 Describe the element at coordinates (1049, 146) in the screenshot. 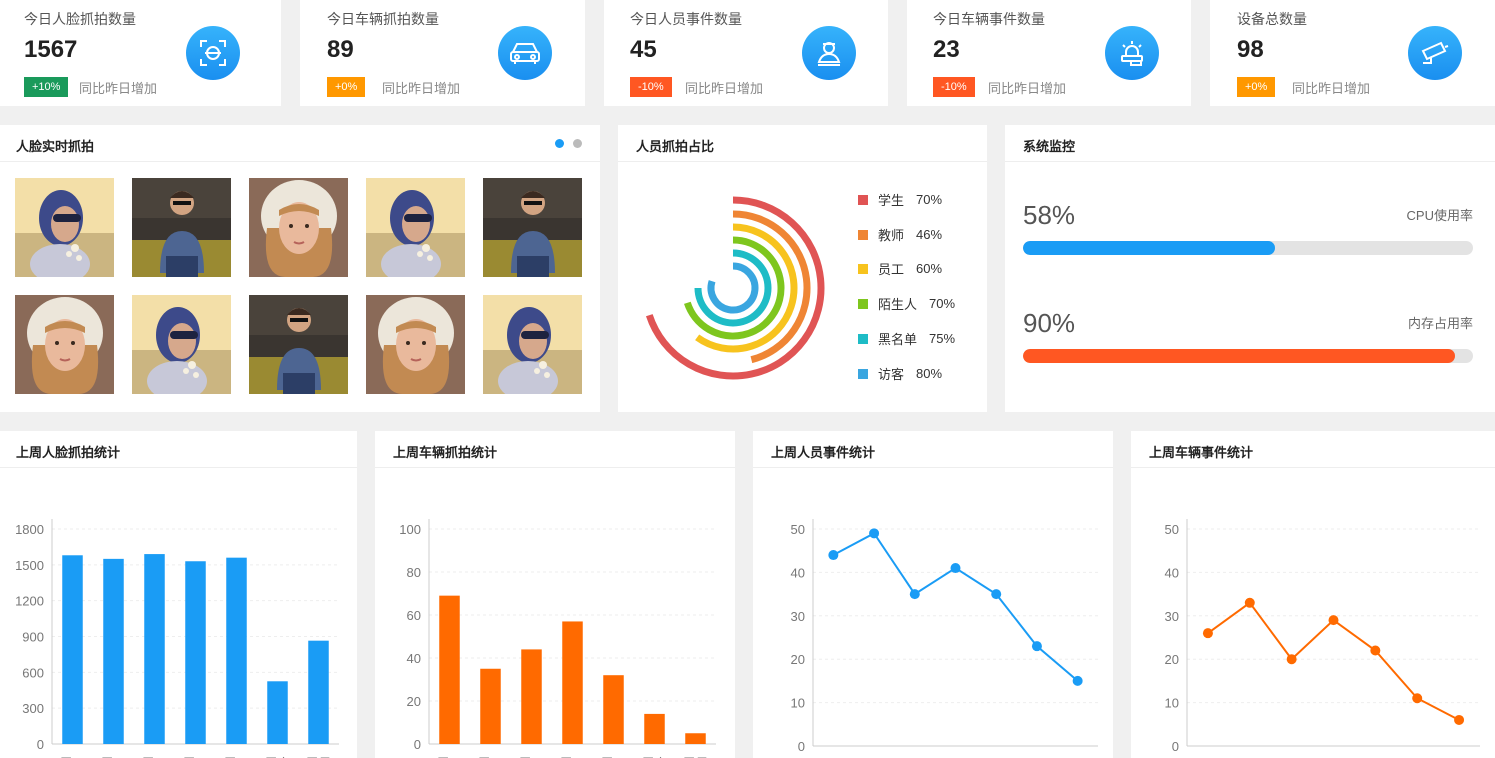

I see `panel-title: 系统监控` at that location.